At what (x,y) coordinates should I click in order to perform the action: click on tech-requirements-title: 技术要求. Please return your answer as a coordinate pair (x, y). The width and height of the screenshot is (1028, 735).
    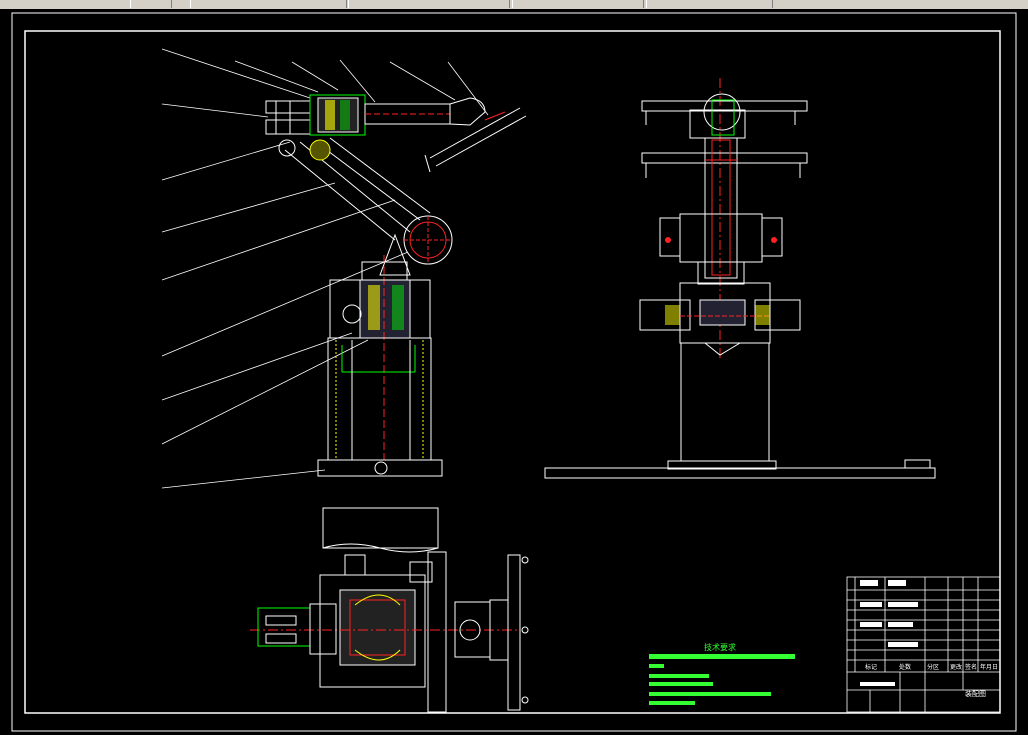
    Looking at the image, I should click on (720, 647).